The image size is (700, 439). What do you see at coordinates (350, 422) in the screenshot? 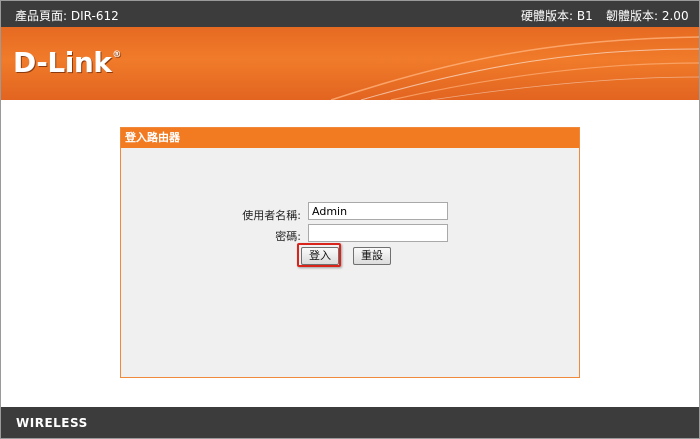
I see `footer-bar: WIRELESS` at bounding box center [350, 422].